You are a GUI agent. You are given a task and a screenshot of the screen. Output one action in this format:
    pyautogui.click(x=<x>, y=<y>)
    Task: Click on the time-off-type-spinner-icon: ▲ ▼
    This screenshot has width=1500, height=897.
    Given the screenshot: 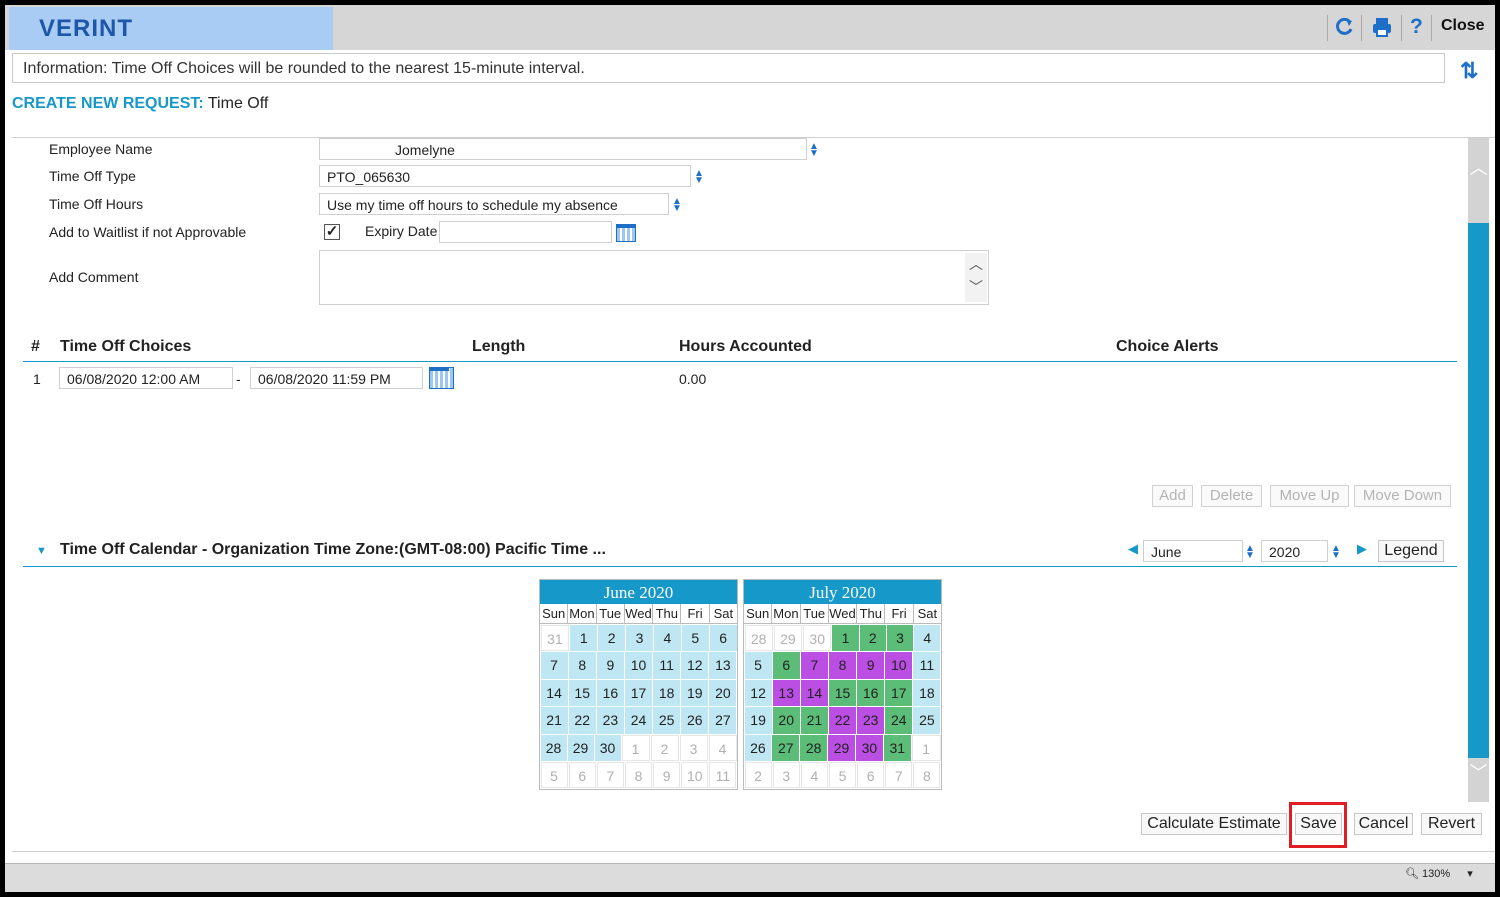 What is the action you would take?
    pyautogui.click(x=699, y=177)
    